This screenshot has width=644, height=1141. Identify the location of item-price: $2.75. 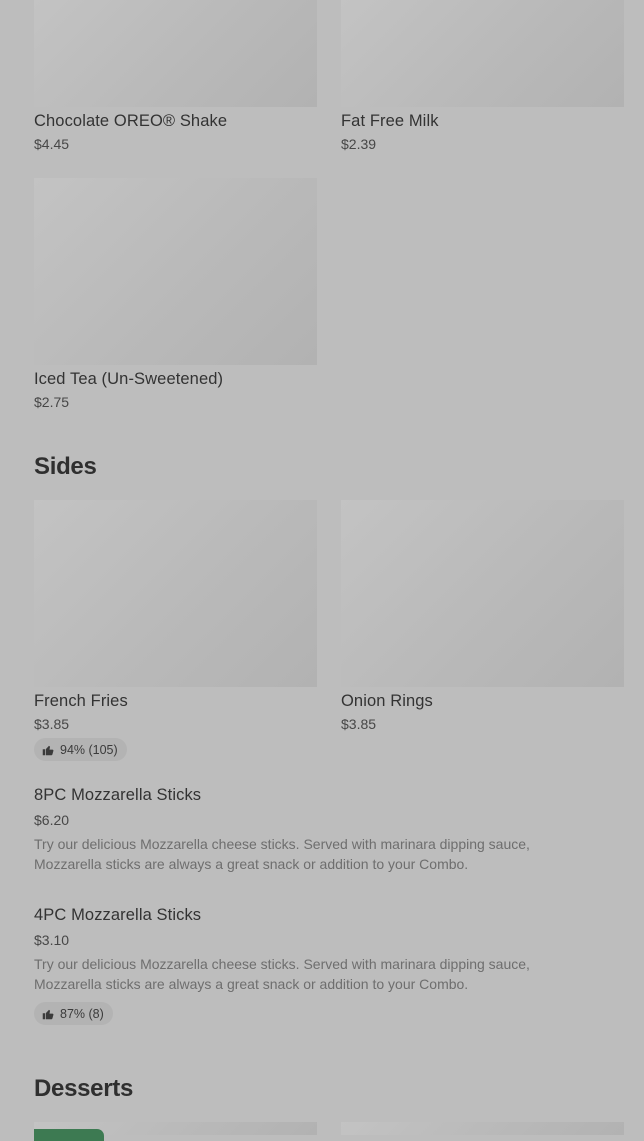
(52, 402).